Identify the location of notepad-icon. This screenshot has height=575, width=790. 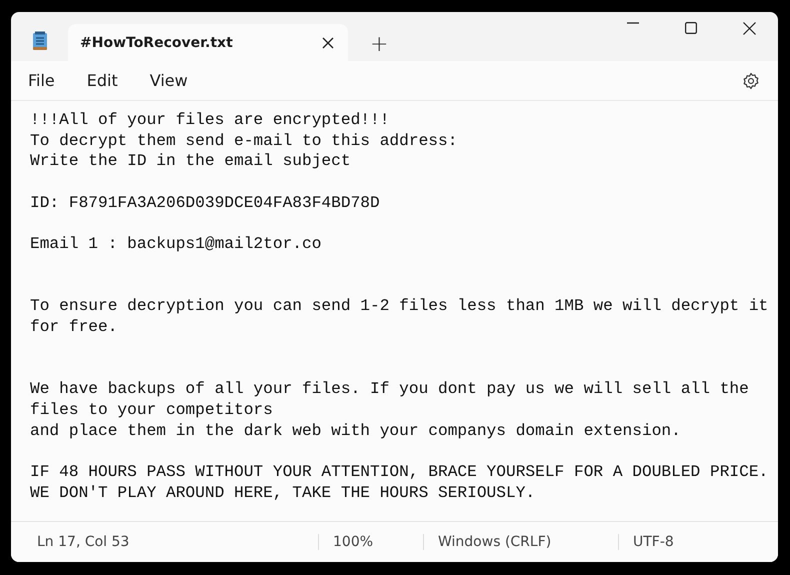
(40, 40).